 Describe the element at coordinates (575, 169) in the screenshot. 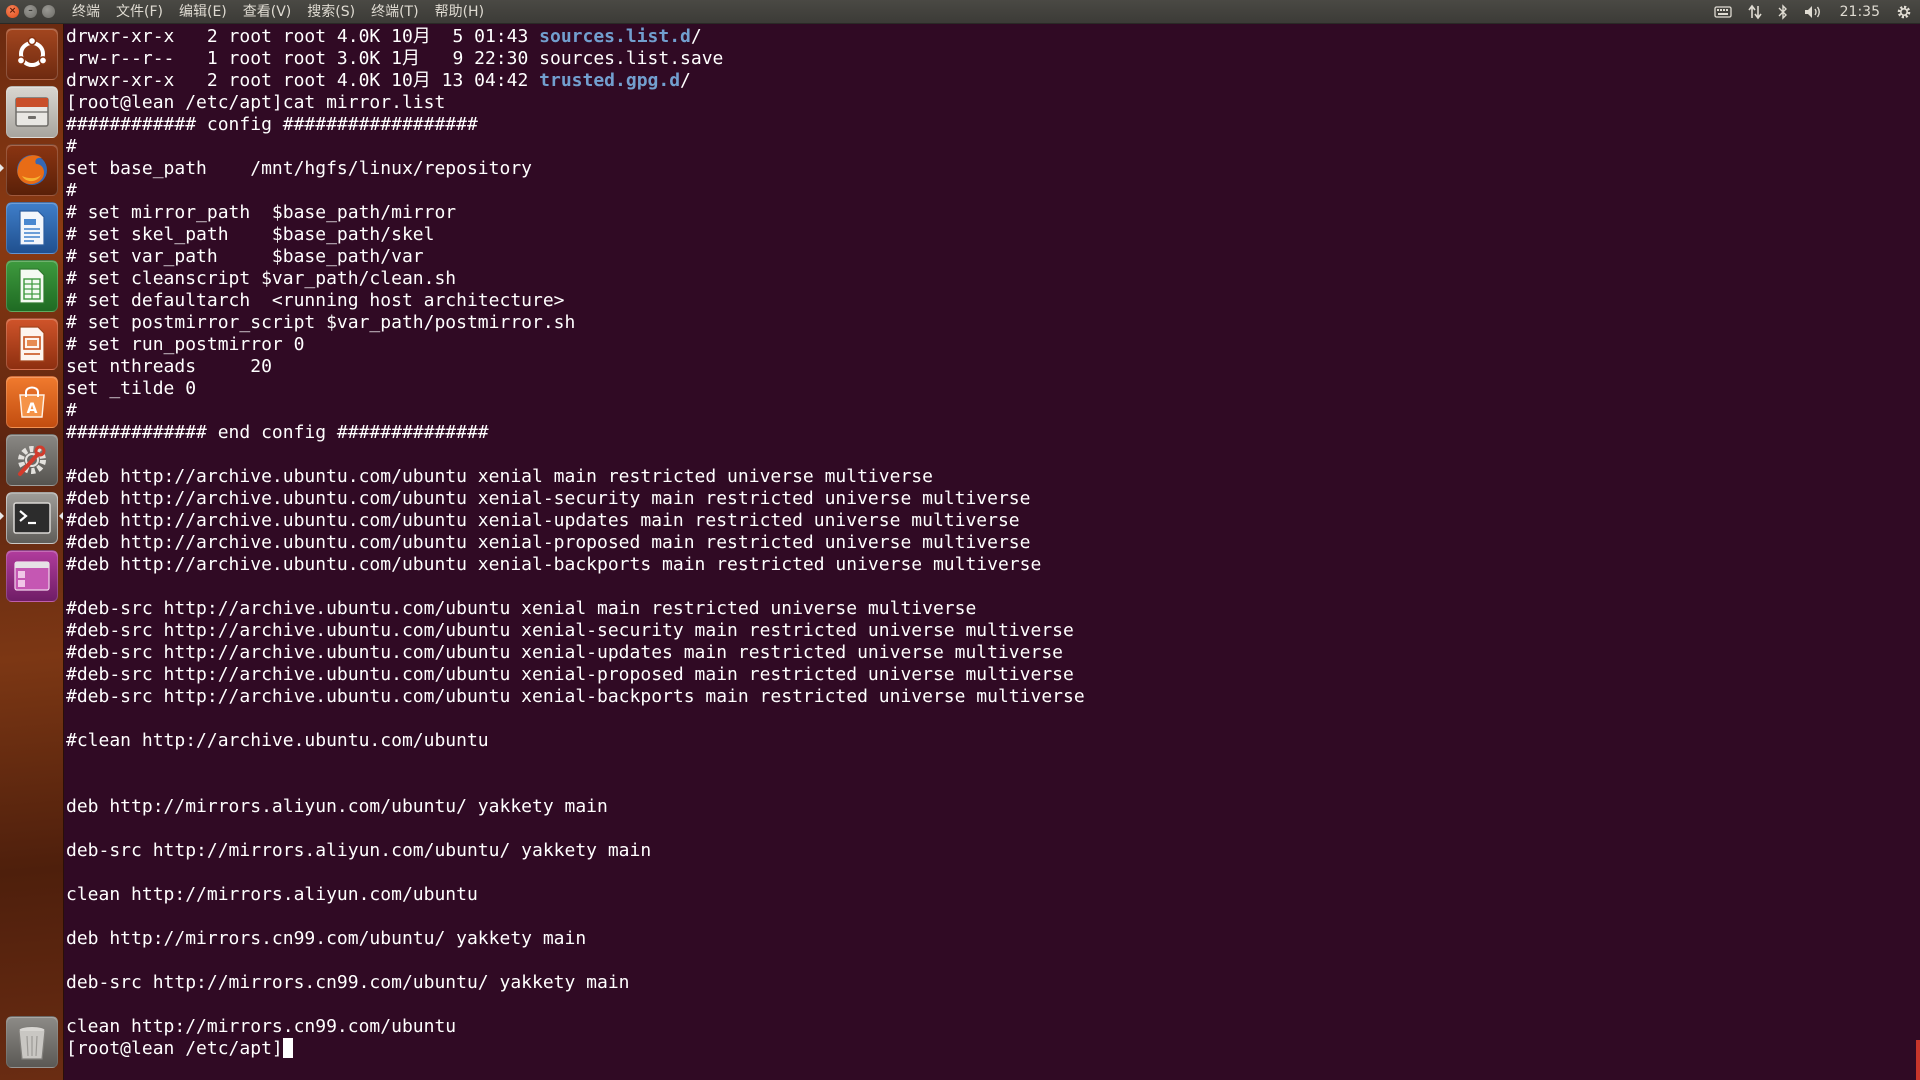

I see `terminal-line: set base_path /mnt/hgfs/linux/repository` at that location.